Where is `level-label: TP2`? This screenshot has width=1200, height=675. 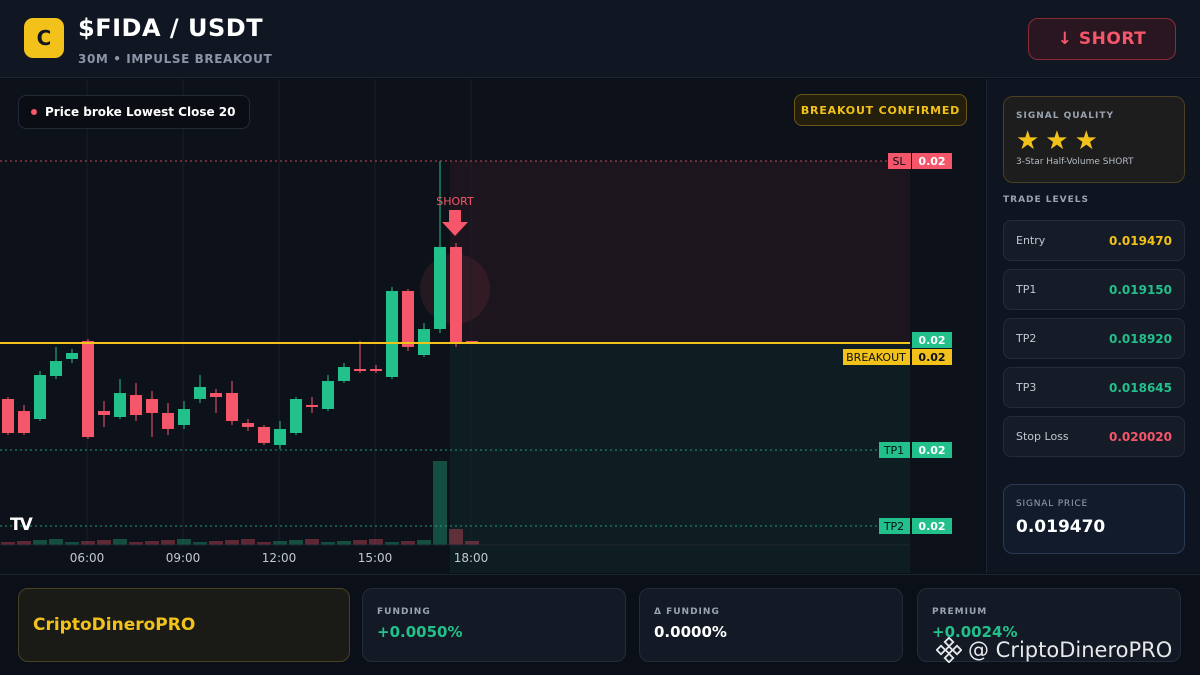 level-label: TP2 is located at coordinates (1026, 338).